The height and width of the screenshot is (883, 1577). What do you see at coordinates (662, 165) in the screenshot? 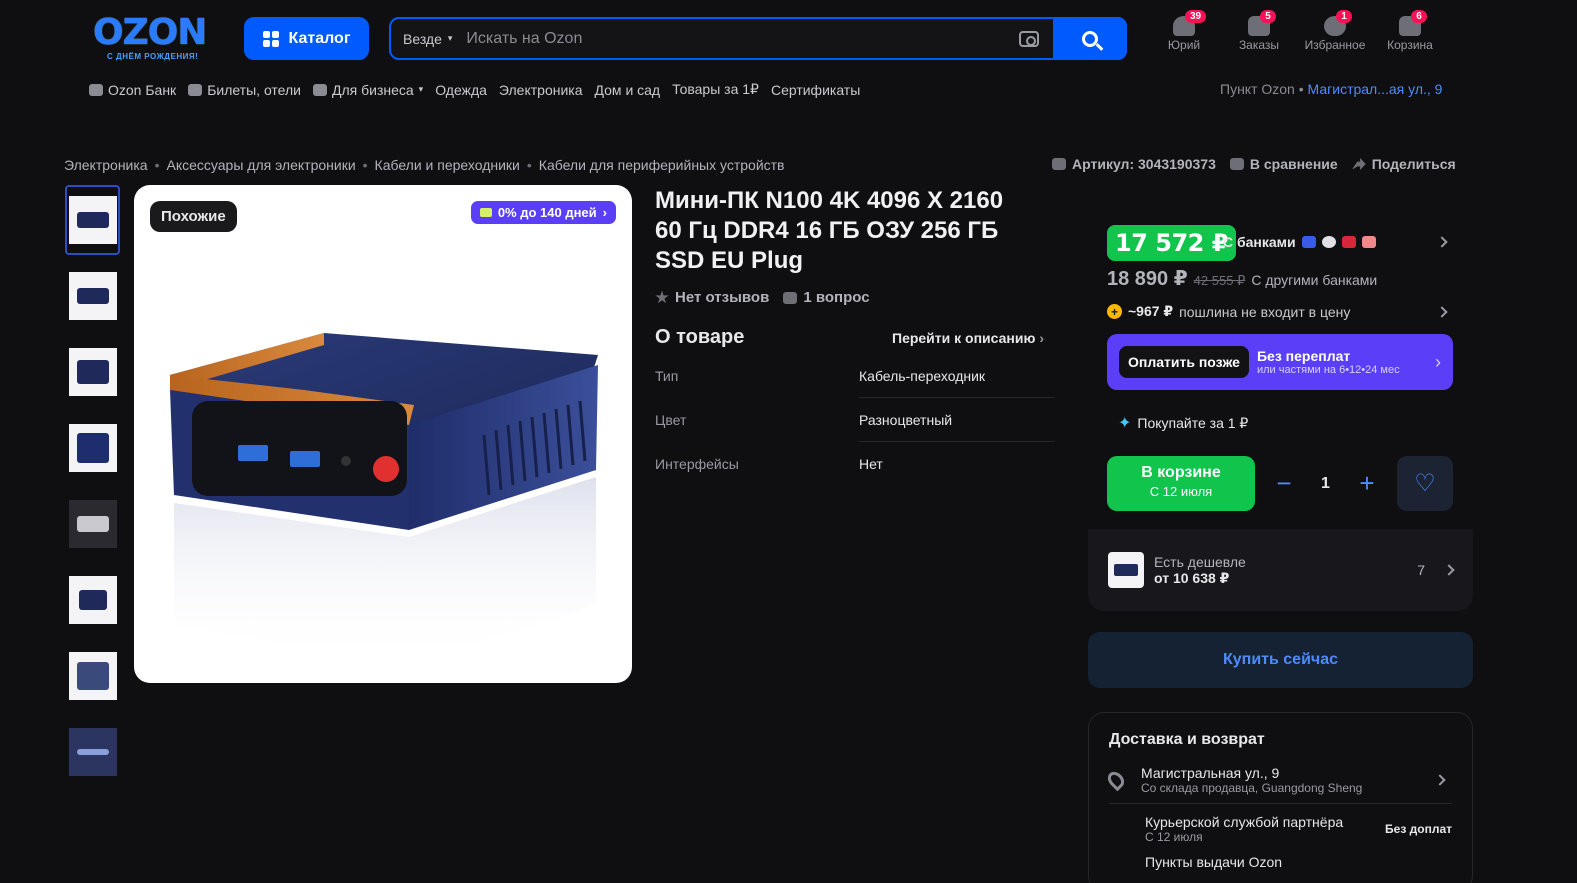
I see `breadcrumb-item: Кабели для периферийных устройств` at bounding box center [662, 165].